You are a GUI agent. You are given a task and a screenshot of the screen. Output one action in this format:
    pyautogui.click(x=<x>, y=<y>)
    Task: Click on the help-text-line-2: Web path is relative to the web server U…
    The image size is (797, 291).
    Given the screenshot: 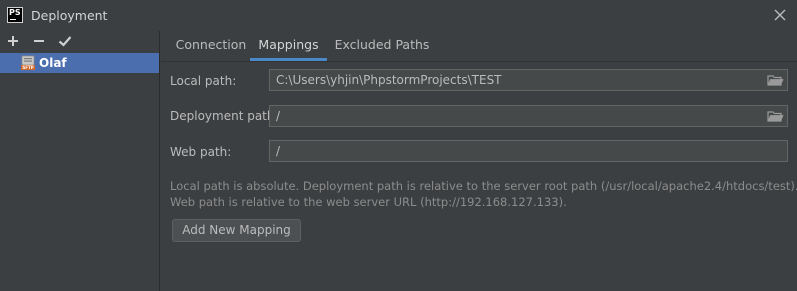 What is the action you would take?
    pyautogui.click(x=368, y=202)
    